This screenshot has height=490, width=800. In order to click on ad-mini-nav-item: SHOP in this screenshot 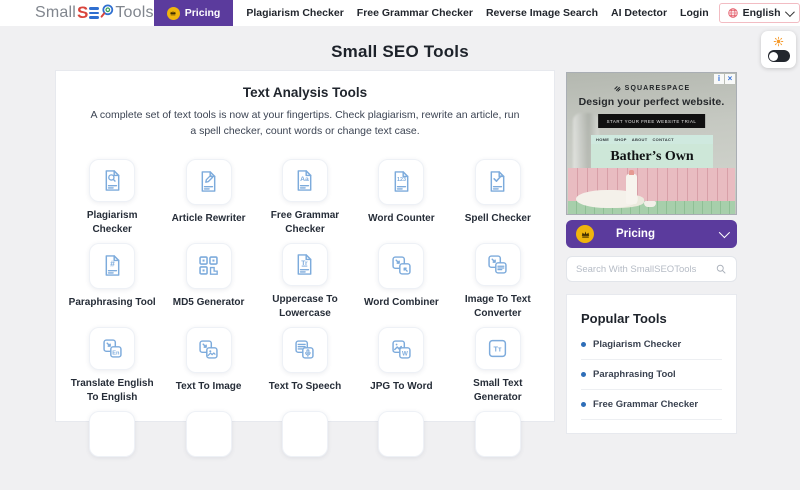, I will do `click(620, 139)`.